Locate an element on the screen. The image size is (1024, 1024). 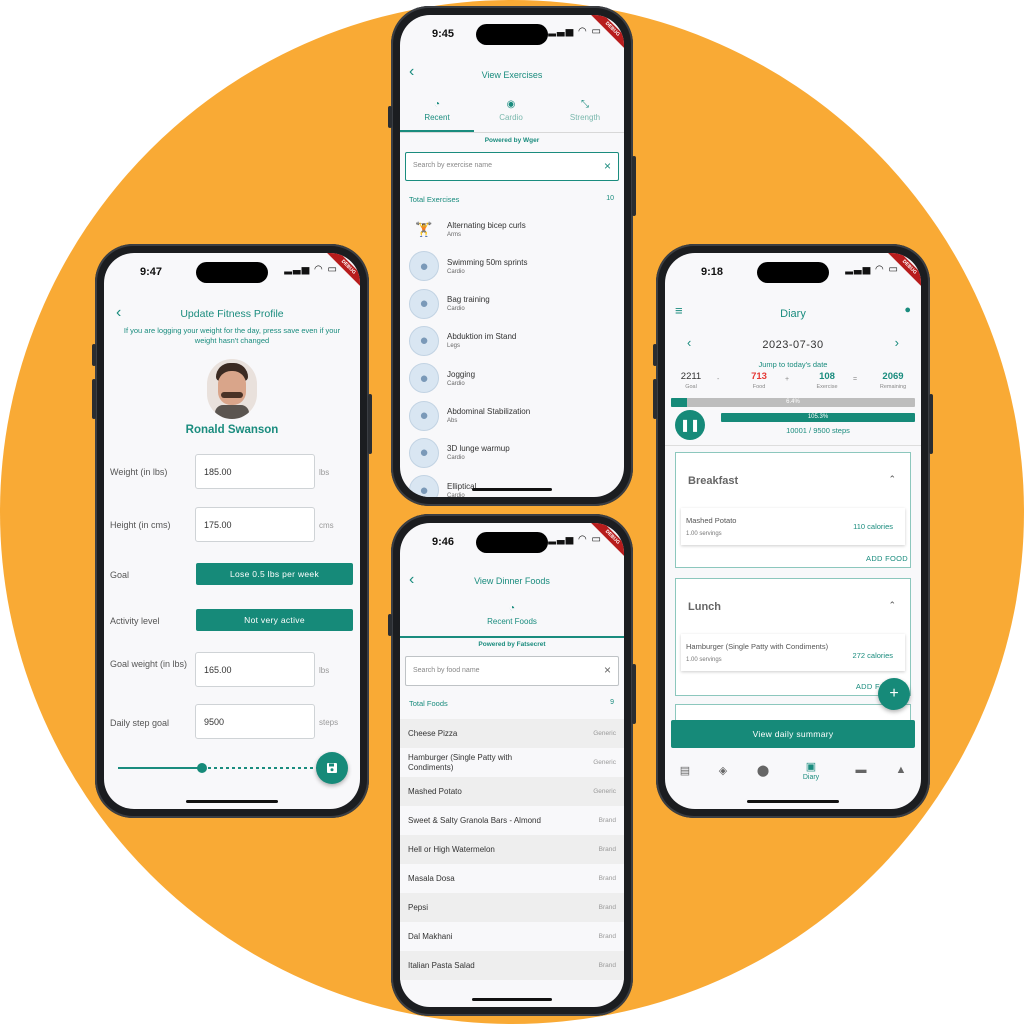
exercise-stat: 108 Exercise is located at coordinates (827, 380).